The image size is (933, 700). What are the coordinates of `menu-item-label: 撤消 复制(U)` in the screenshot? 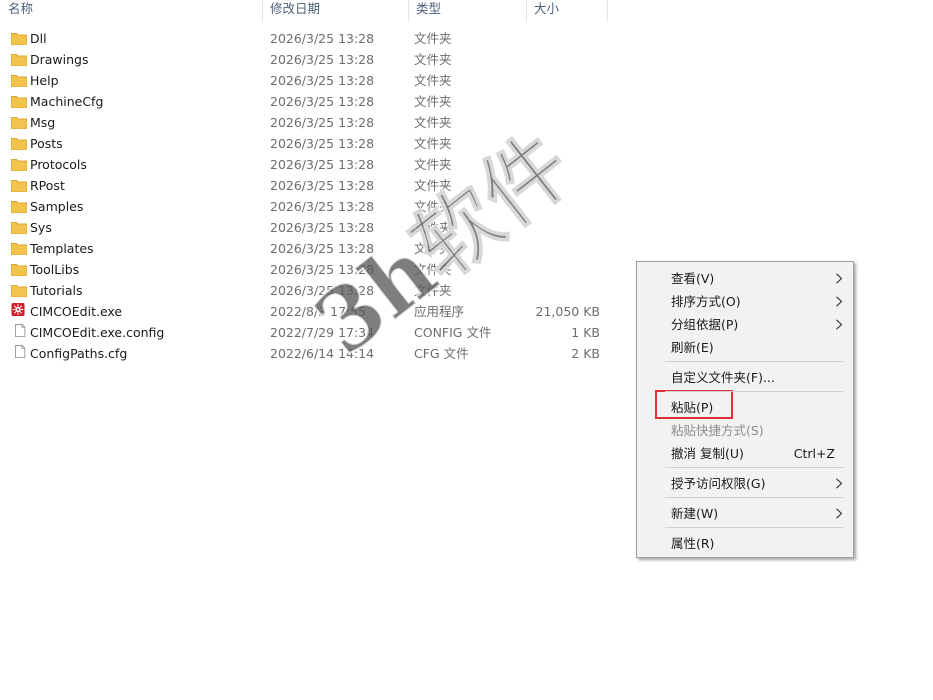 It's located at (707, 453).